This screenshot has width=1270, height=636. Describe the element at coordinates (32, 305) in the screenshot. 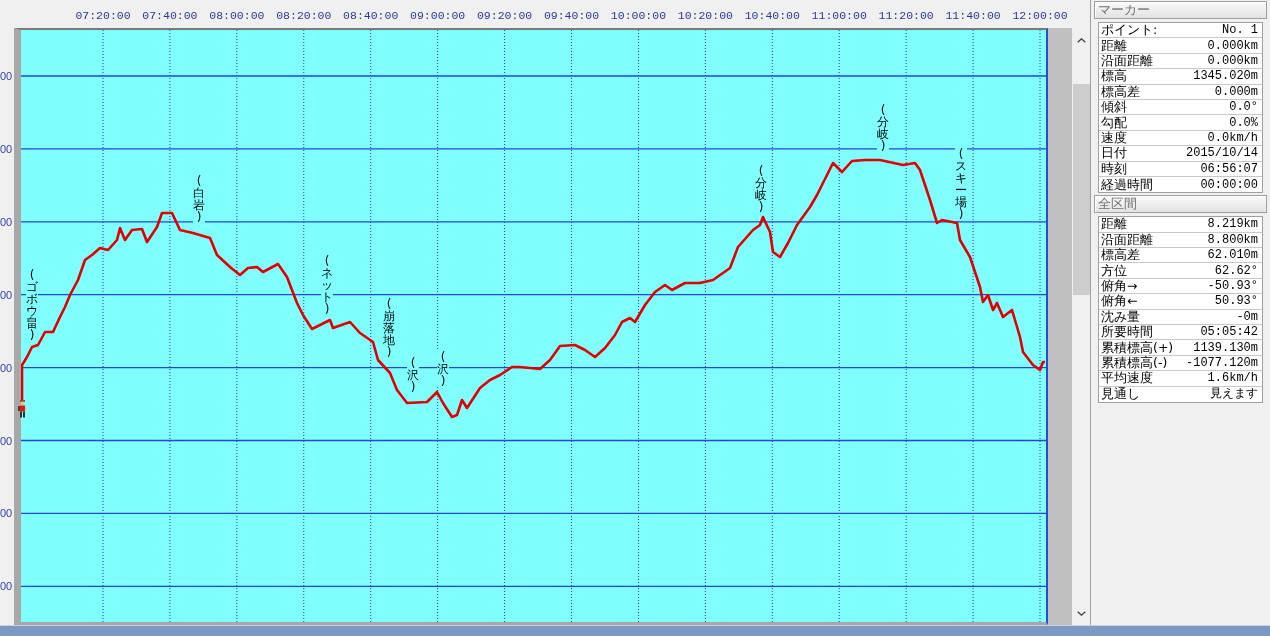

I see `waypoint-label: (ゴボウ畠)` at that location.